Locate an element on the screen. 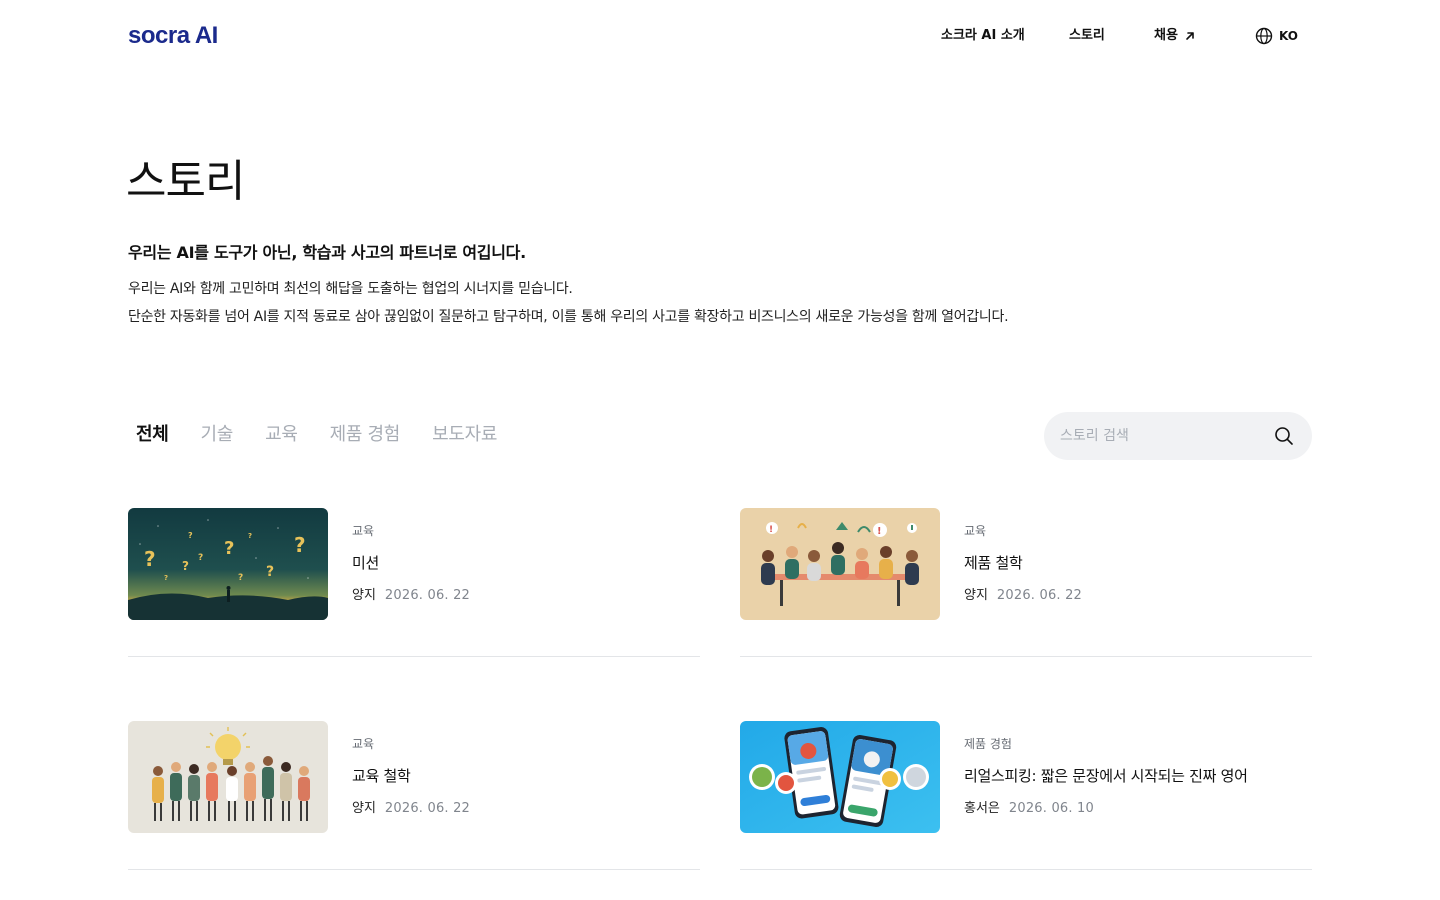  intro-lead: 우리는 AI를 도구가 아닌, 학습과 사고의 파트너로 여깁니다. is located at coordinates (327, 252).